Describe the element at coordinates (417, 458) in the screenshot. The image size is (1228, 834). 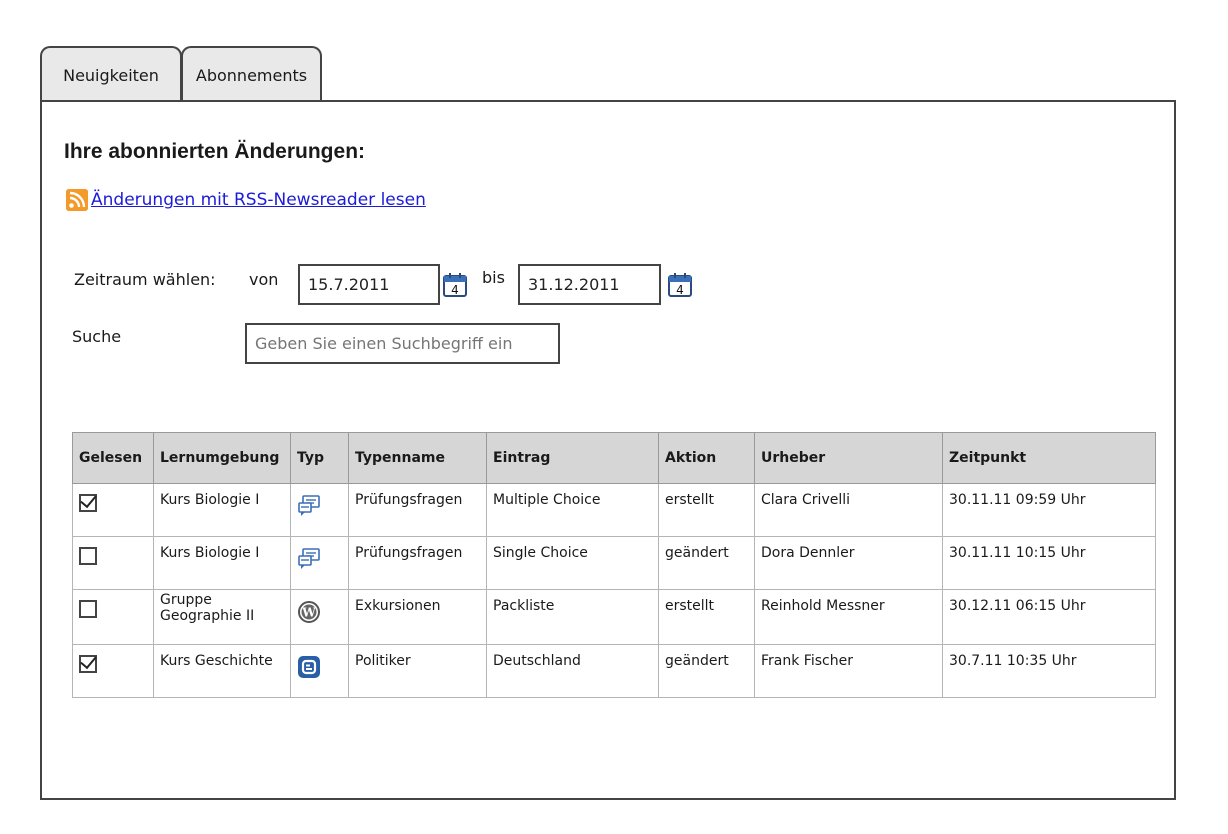
I see `column-header-typenname: Typenname` at that location.